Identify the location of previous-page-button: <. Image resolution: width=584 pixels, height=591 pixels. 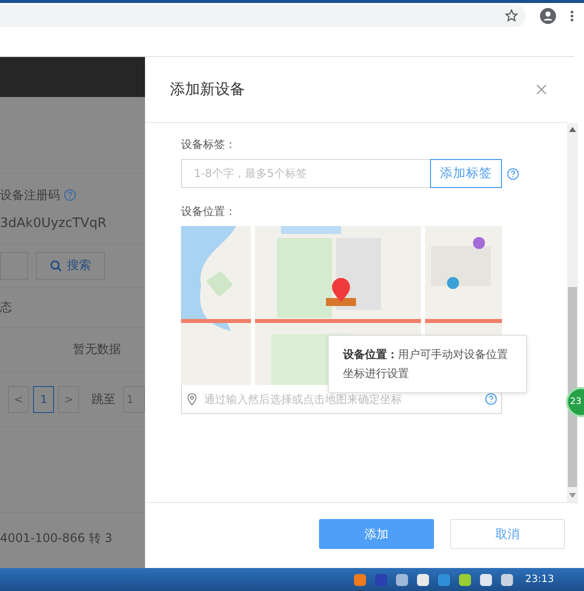
(19, 399).